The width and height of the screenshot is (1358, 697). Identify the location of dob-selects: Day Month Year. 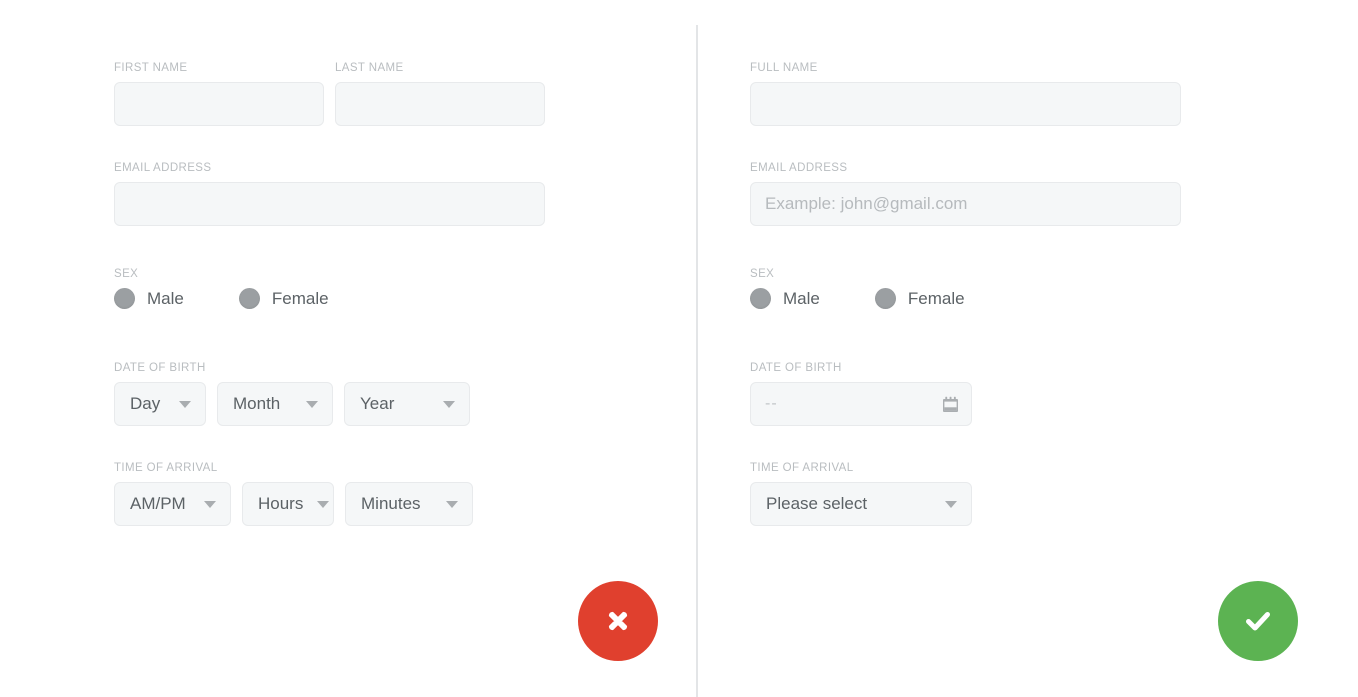
(292, 404).